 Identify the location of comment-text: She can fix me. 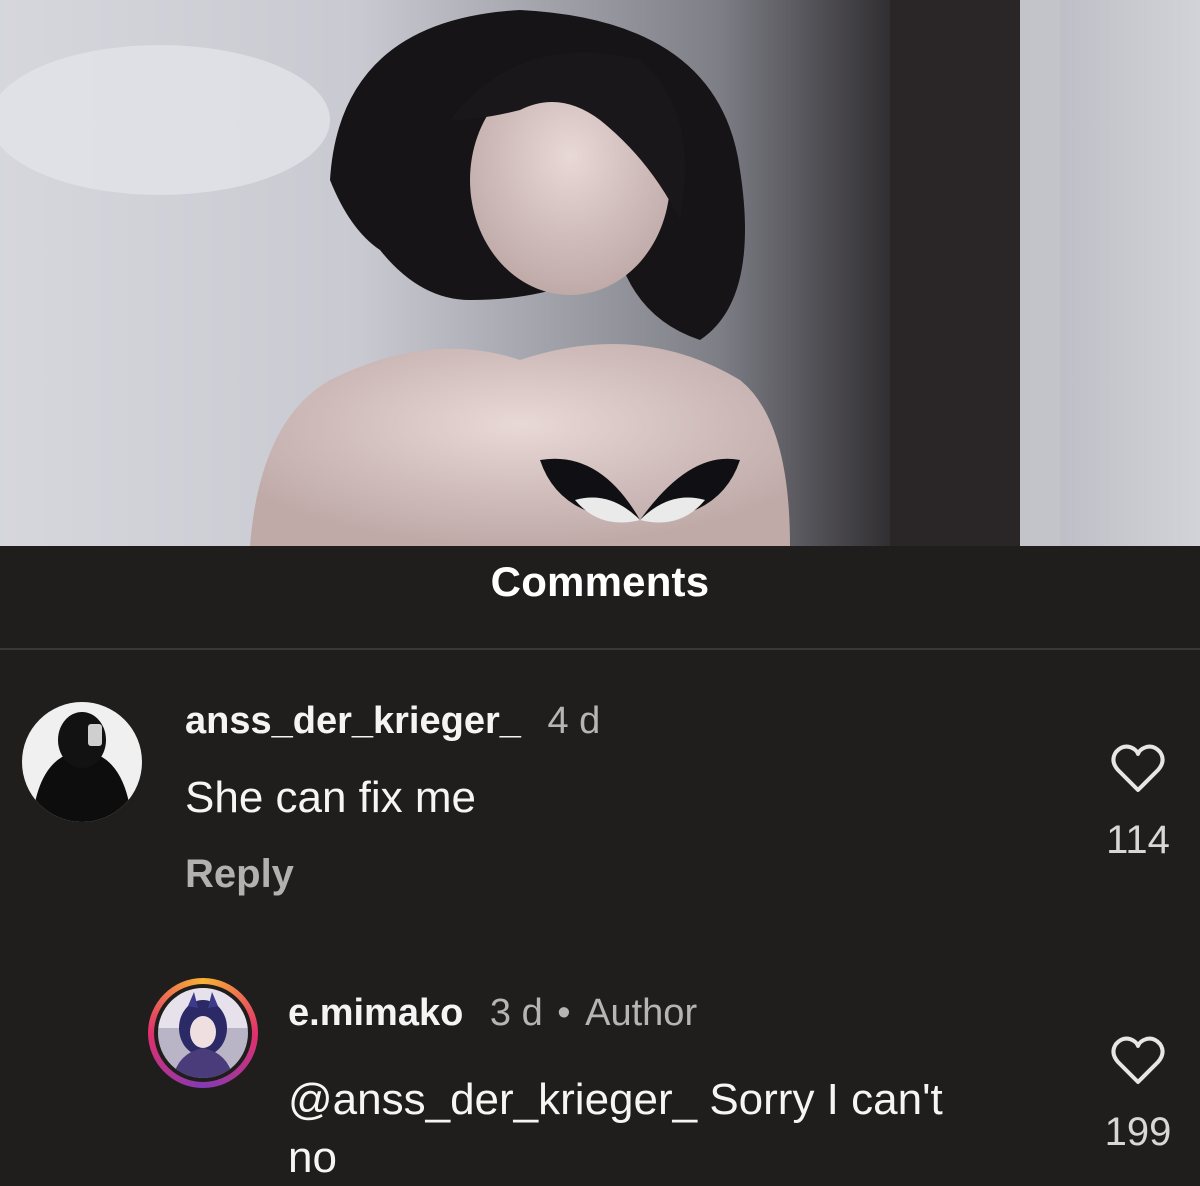
(331, 797).